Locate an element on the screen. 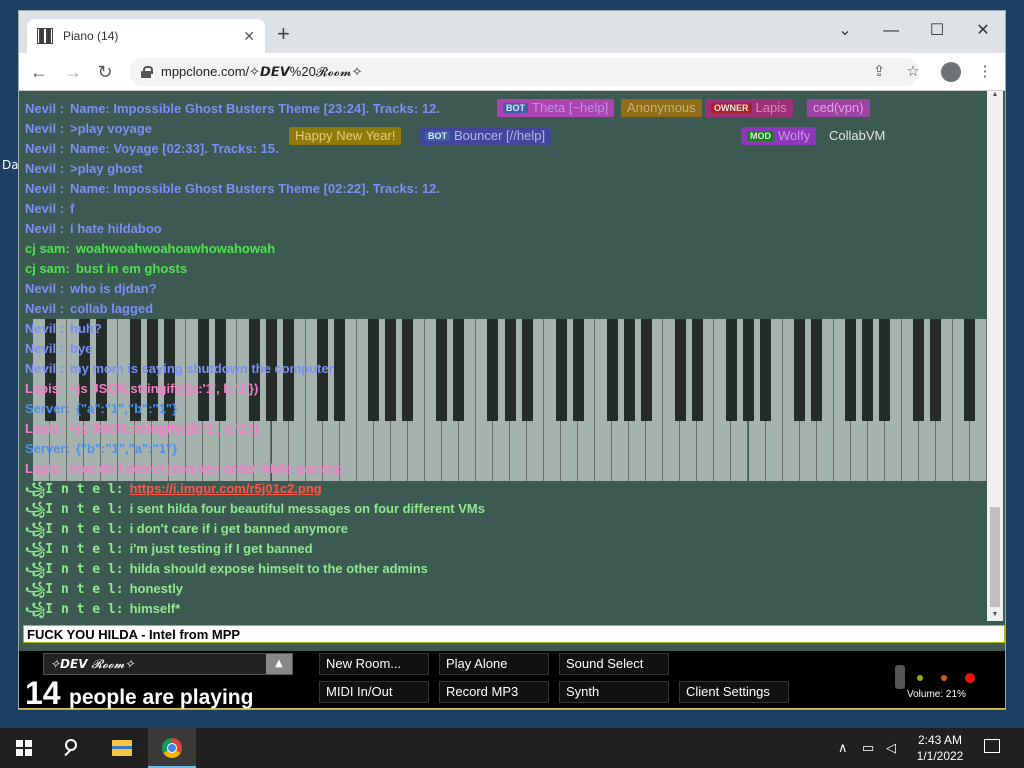 The image size is (1024, 768). chat-message: Nevil : bye is located at coordinates (505, 349).